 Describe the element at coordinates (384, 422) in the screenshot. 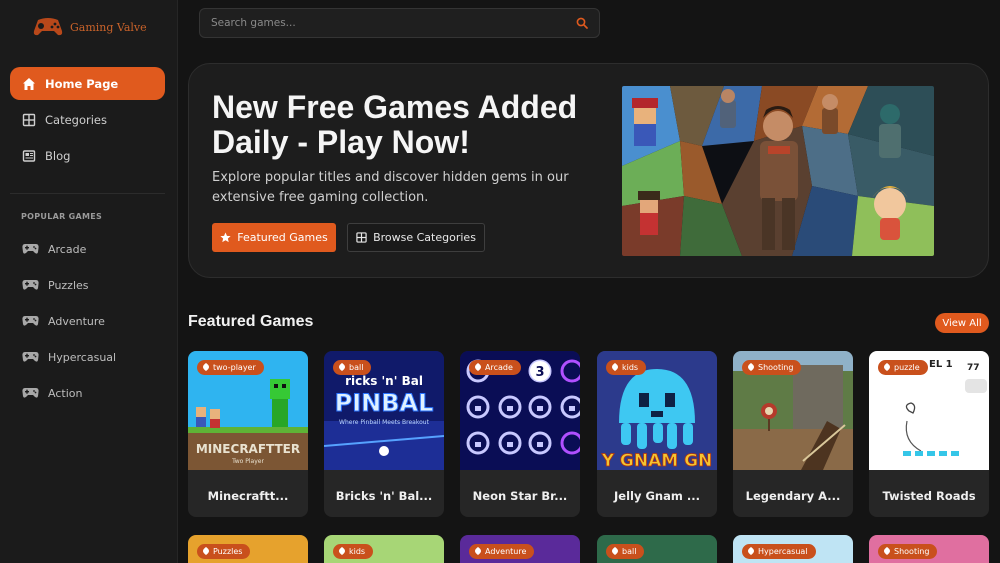

I see `pinball-sub-text: Where Pinball Meets Breakout` at that location.